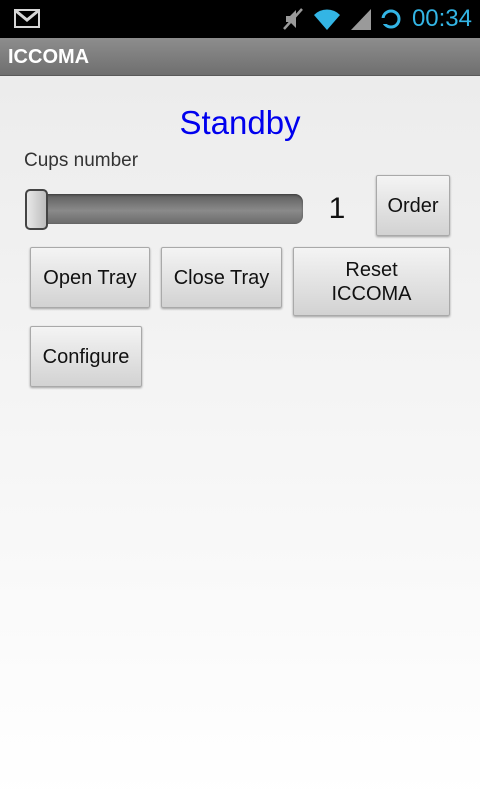 The height and width of the screenshot is (800, 480). I want to click on cups-slider-thumb, so click(36, 209).